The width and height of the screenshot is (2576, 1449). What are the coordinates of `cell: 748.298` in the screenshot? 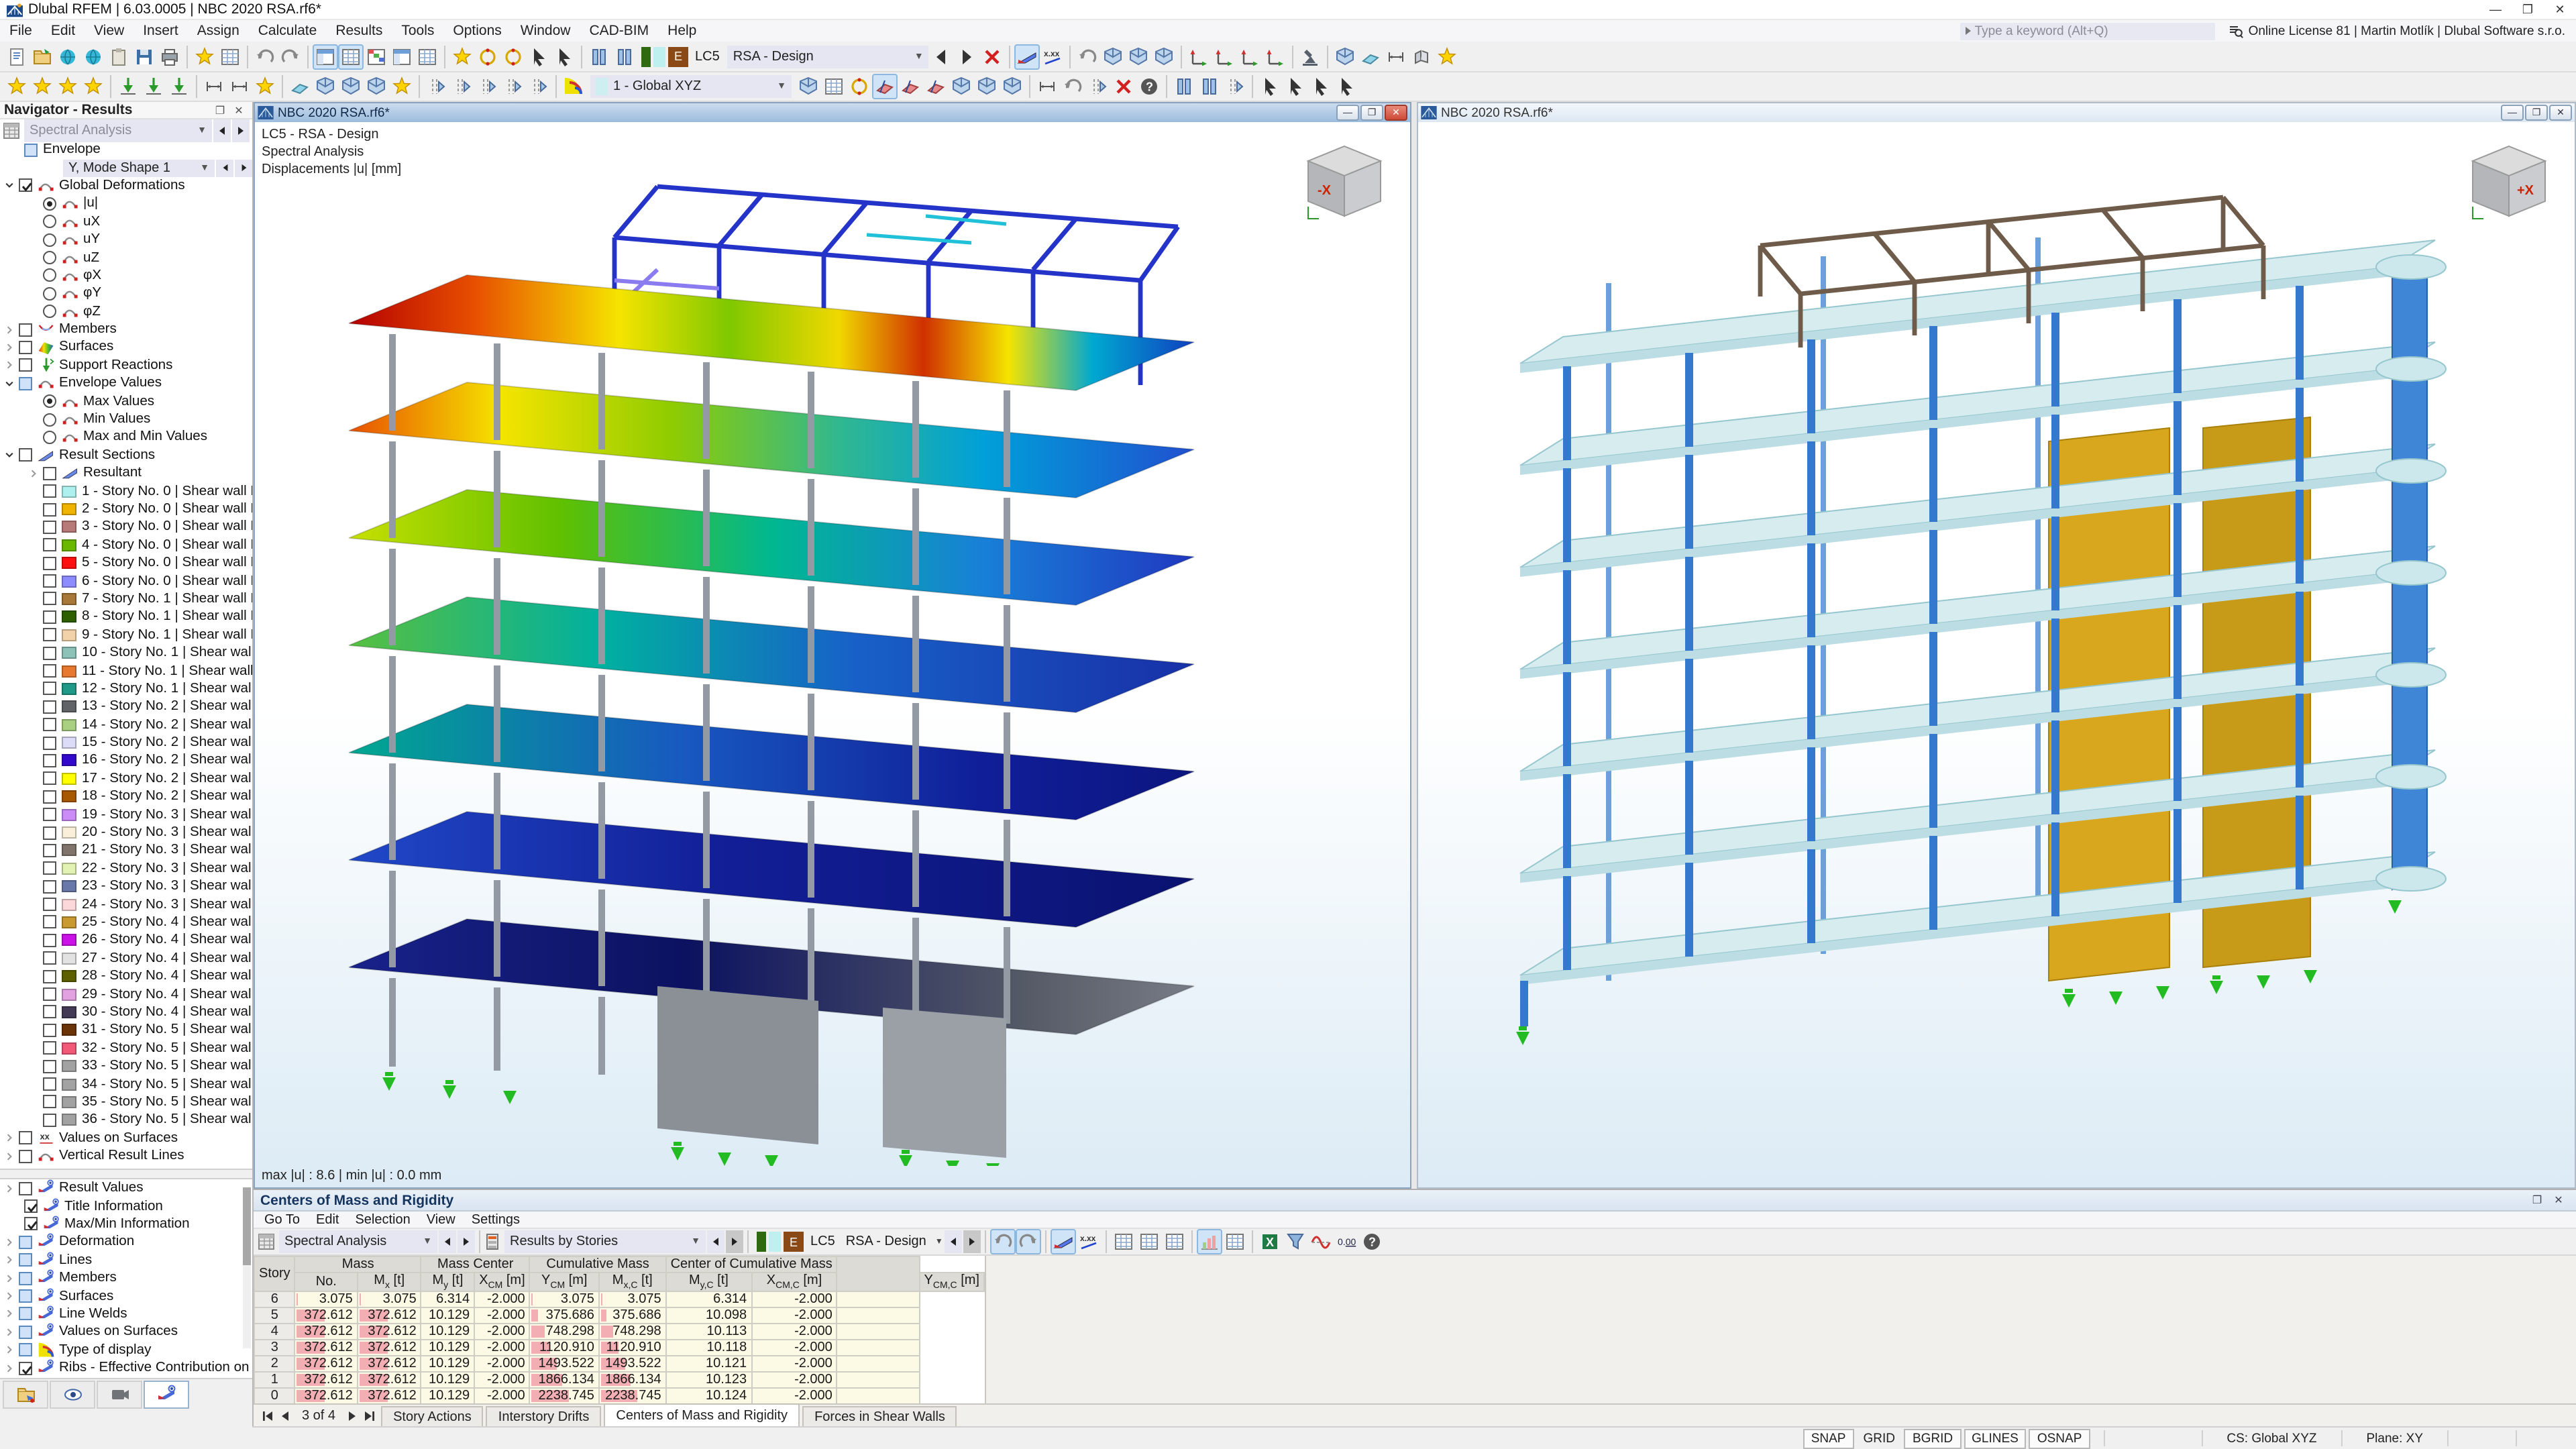 It's located at (564, 1331).